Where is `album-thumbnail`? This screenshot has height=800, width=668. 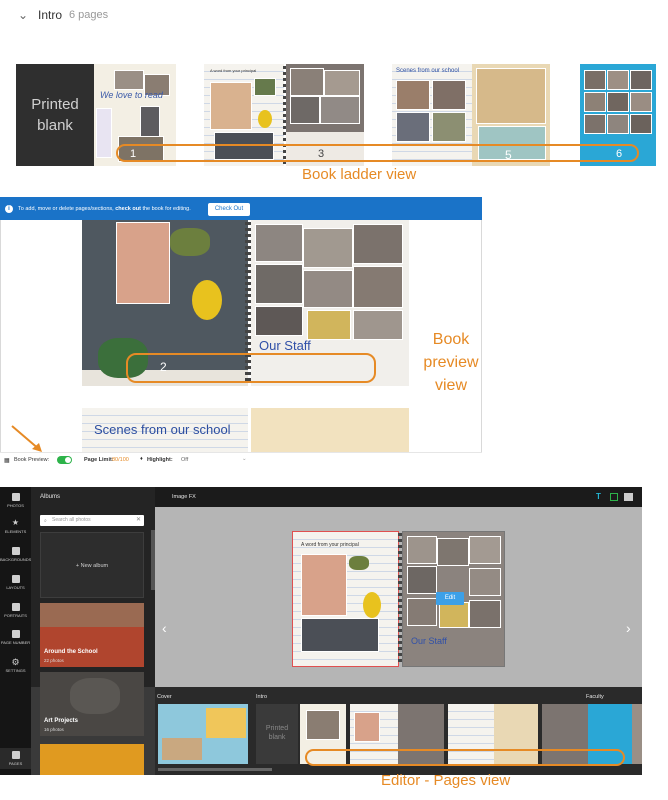
album-thumbnail is located at coordinates (92, 759).